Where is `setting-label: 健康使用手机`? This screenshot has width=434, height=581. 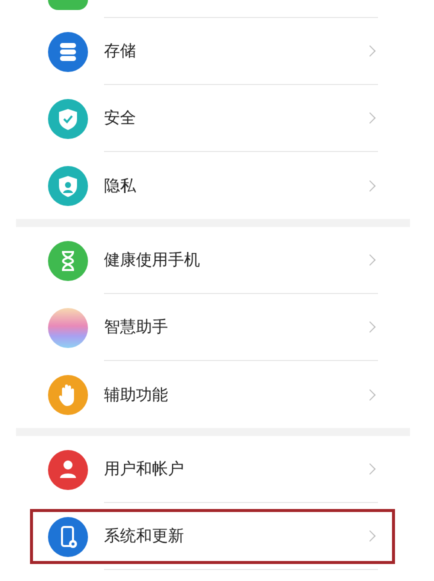
setting-label: 健康使用手机 is located at coordinates (235, 260).